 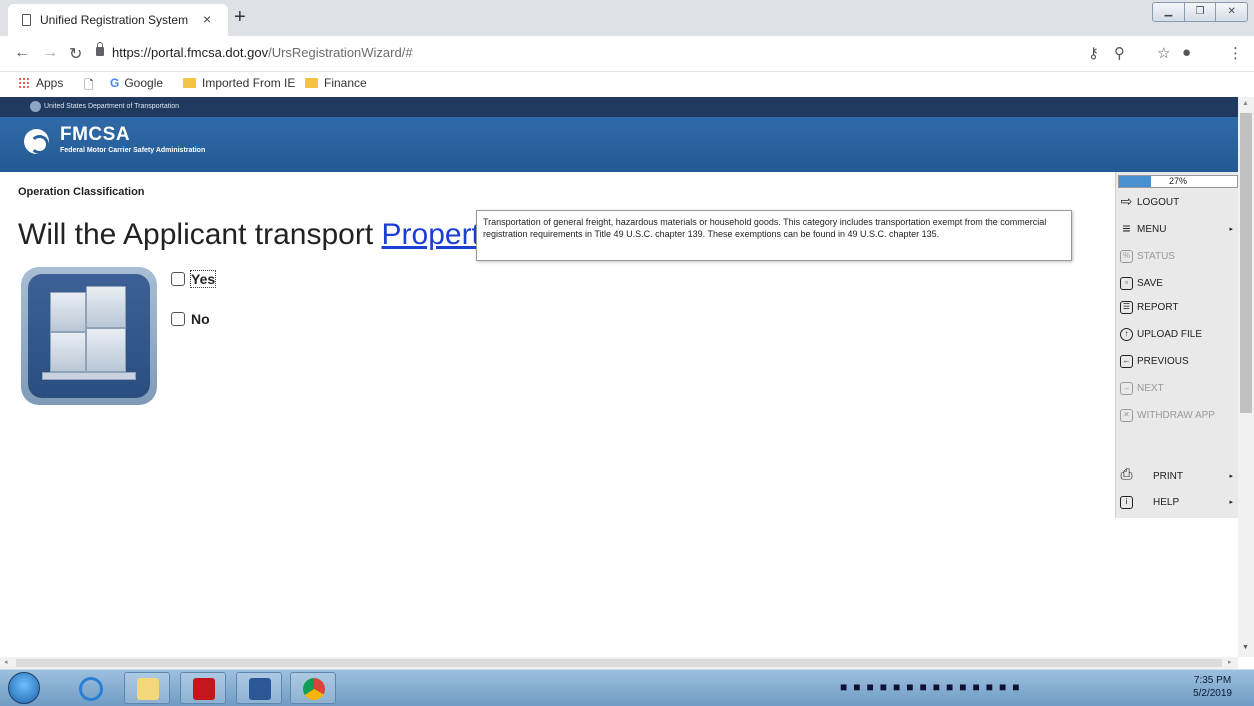 What do you see at coordinates (40, 83) in the screenshot?
I see `bookmark-apps: Apps` at bounding box center [40, 83].